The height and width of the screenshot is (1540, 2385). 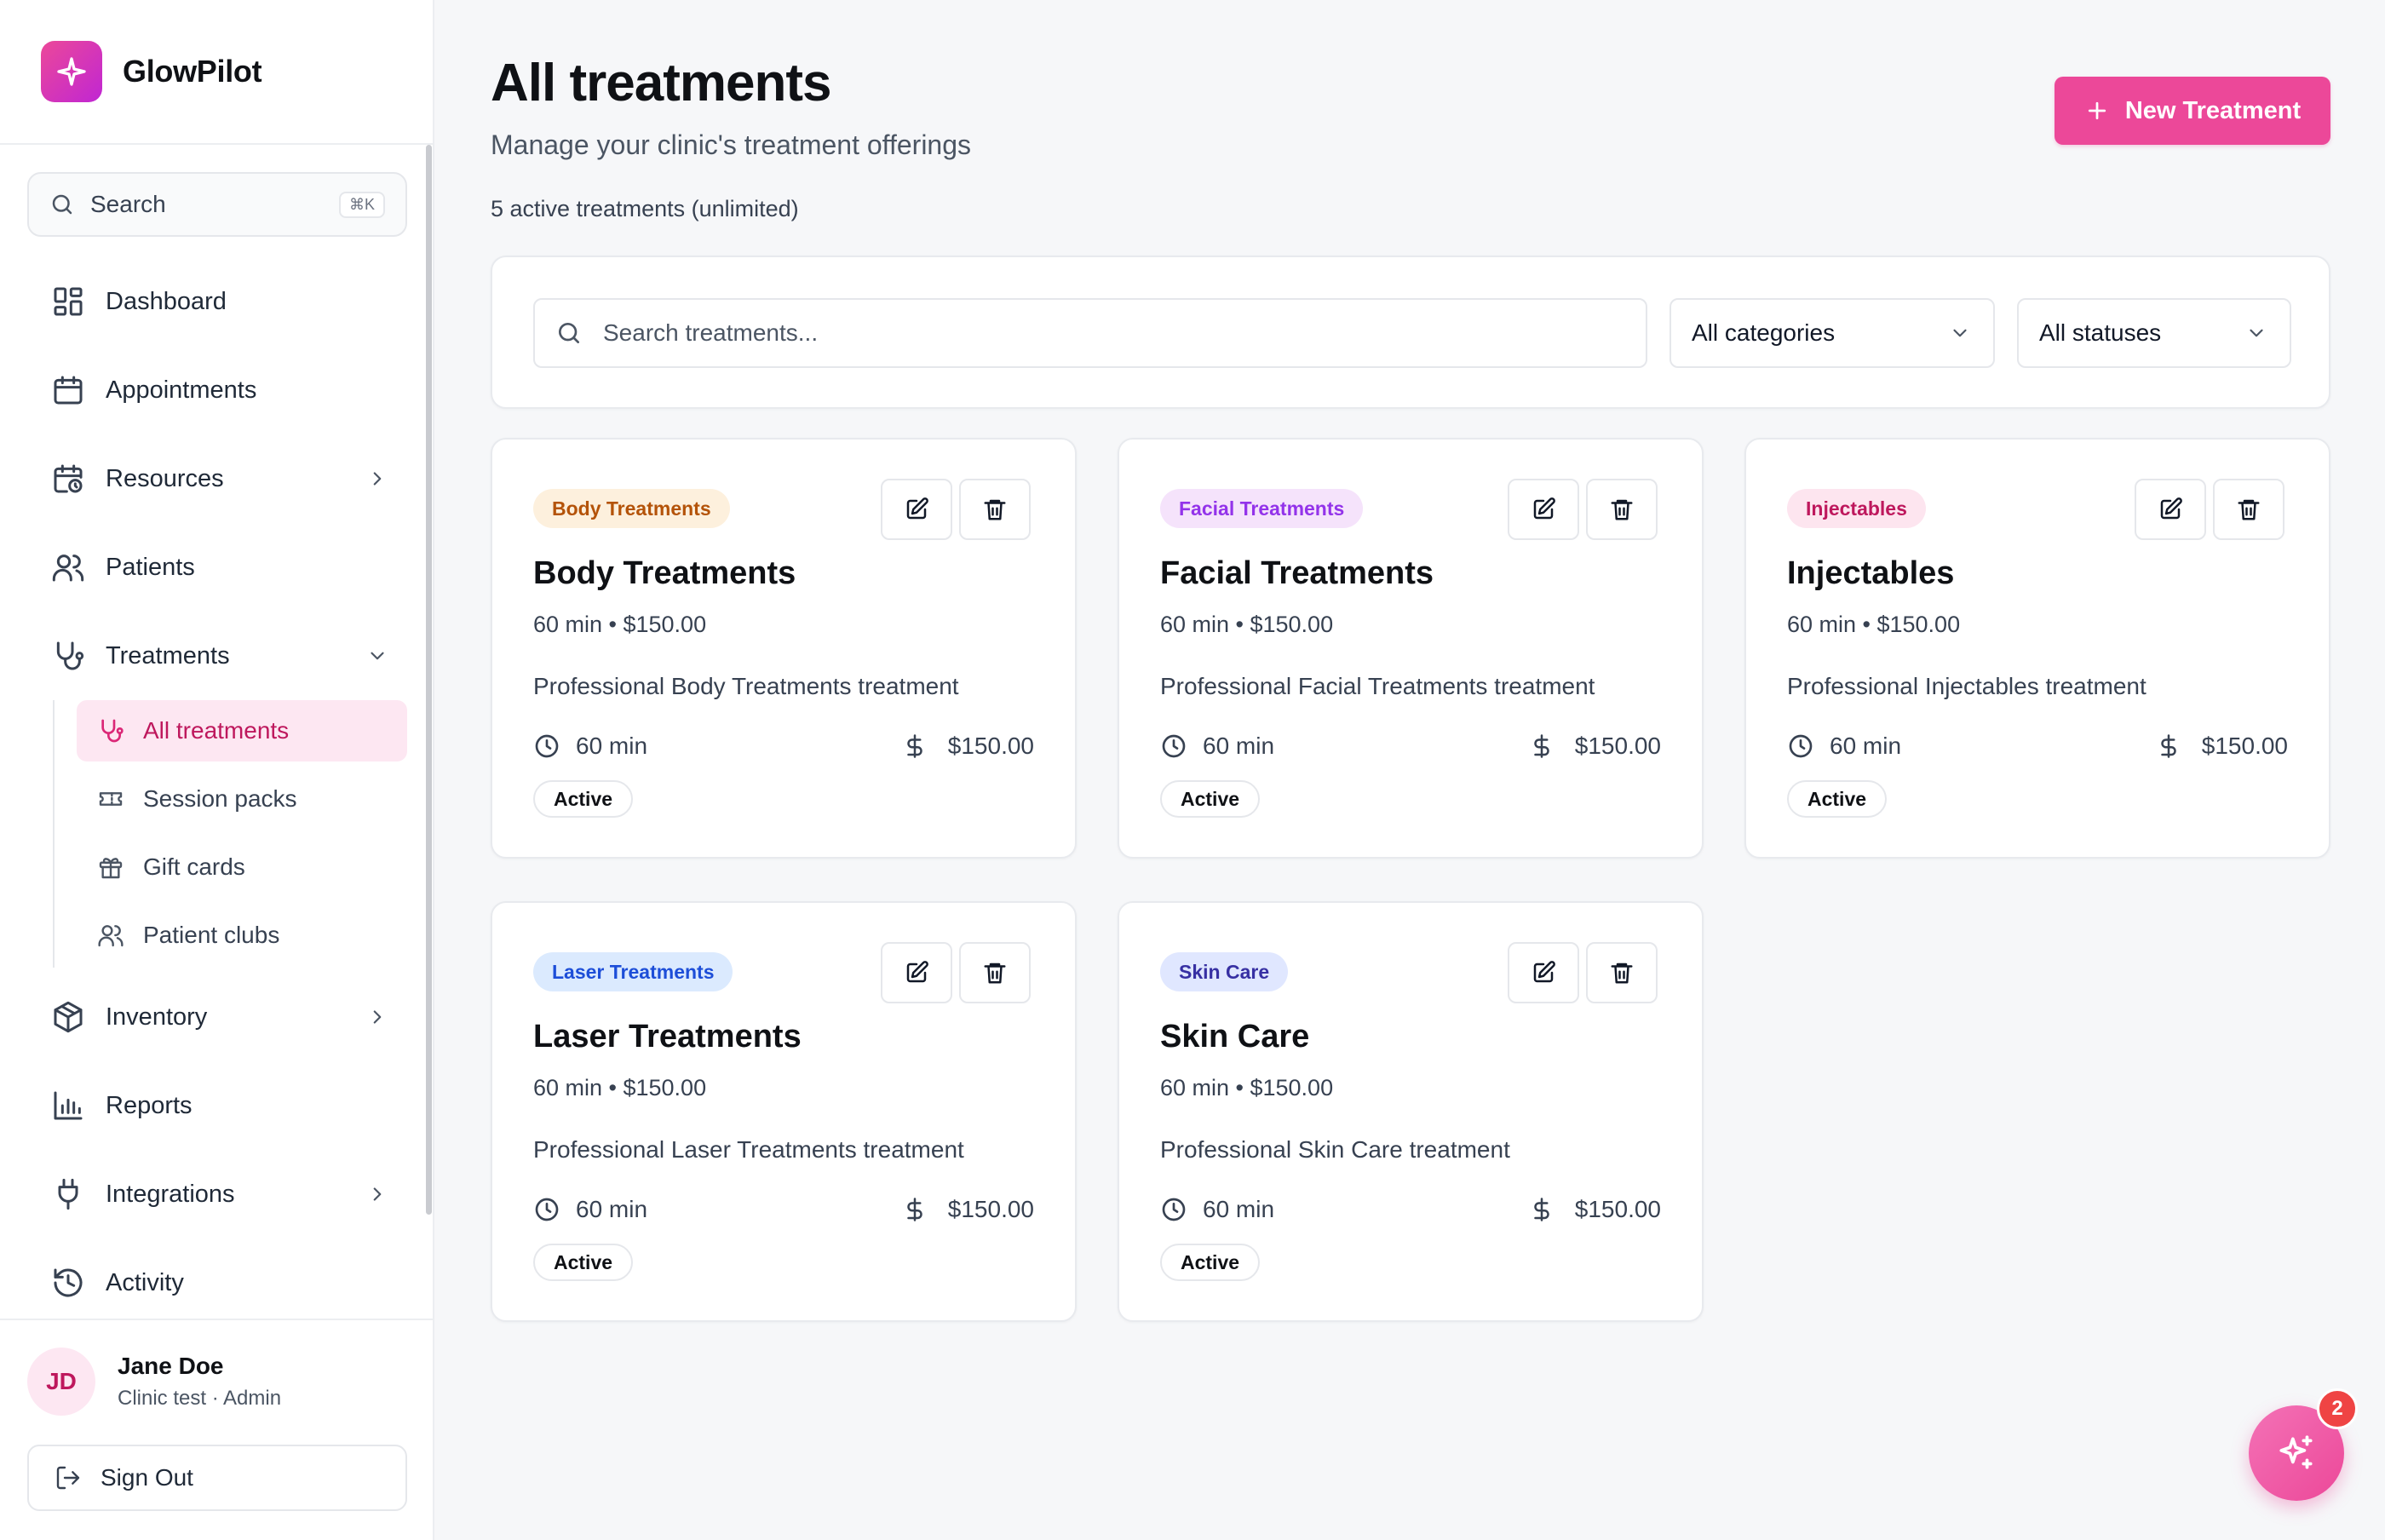 What do you see at coordinates (61, 1382) in the screenshot?
I see `avatar: JD` at bounding box center [61, 1382].